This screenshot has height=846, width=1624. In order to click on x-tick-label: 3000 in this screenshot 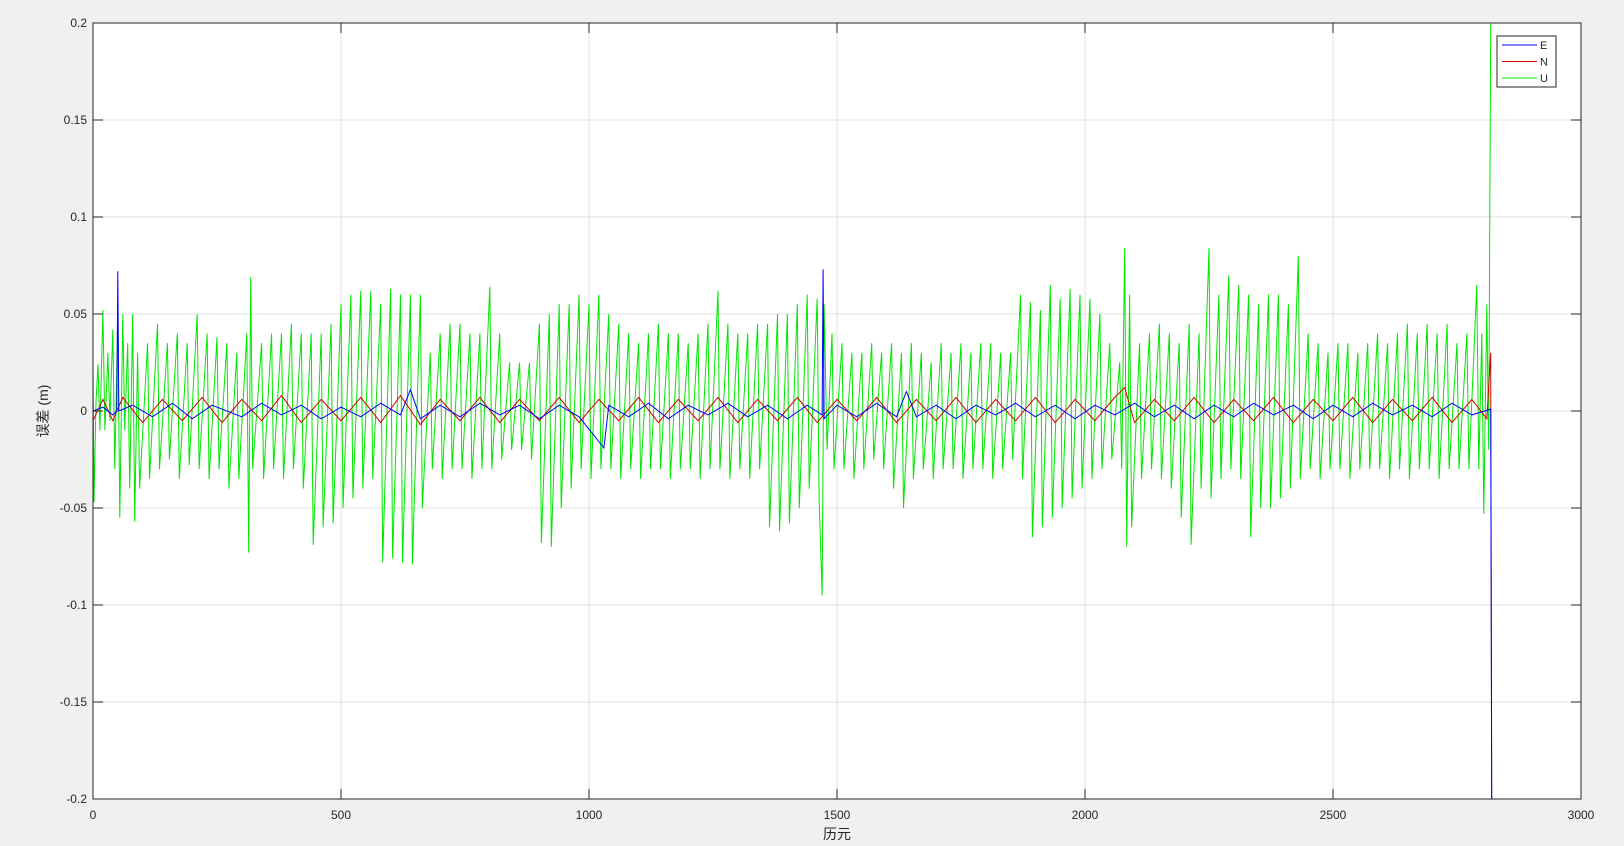, I will do `click(1581, 815)`.